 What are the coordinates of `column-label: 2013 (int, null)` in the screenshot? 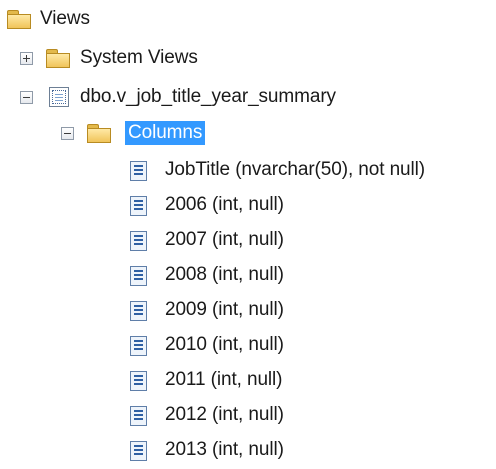 It's located at (224, 449).